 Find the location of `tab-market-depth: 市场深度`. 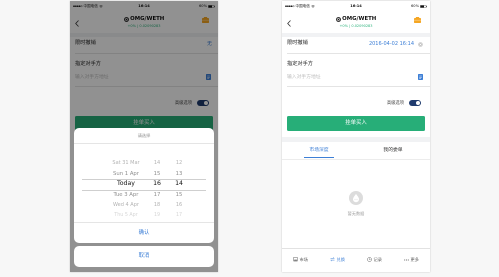

tab-market-depth: 市场深度 is located at coordinates (319, 150).